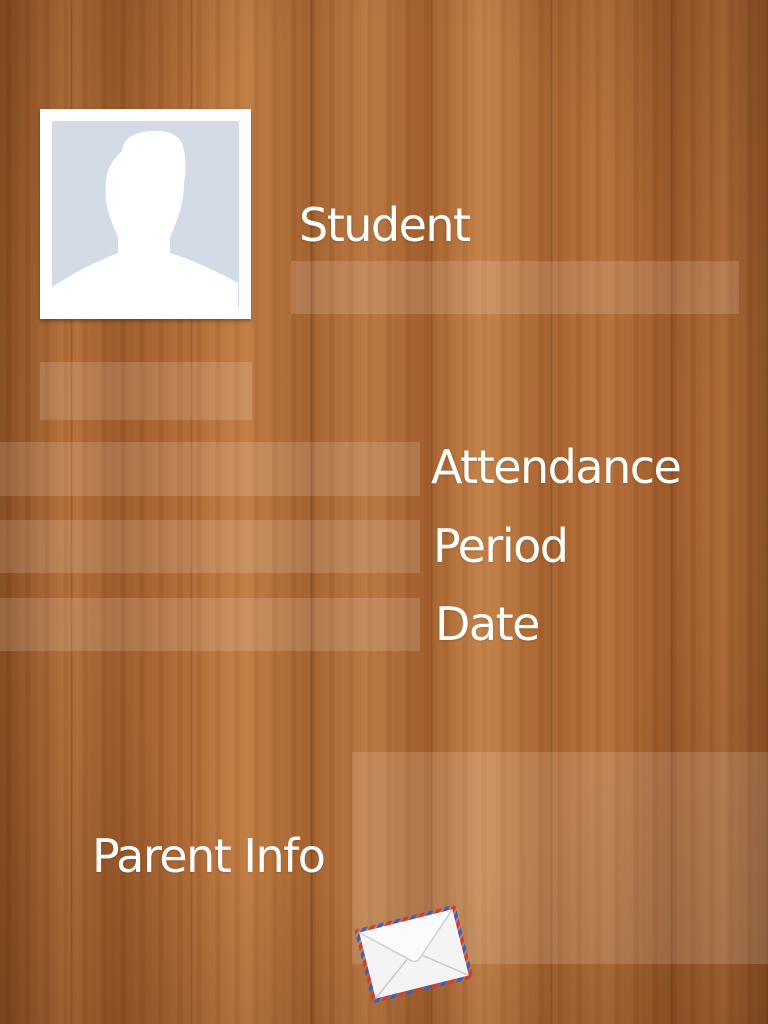 The width and height of the screenshot is (768, 1024). Describe the element at coordinates (145, 218) in the screenshot. I see `person-silhouette-icon` at that location.